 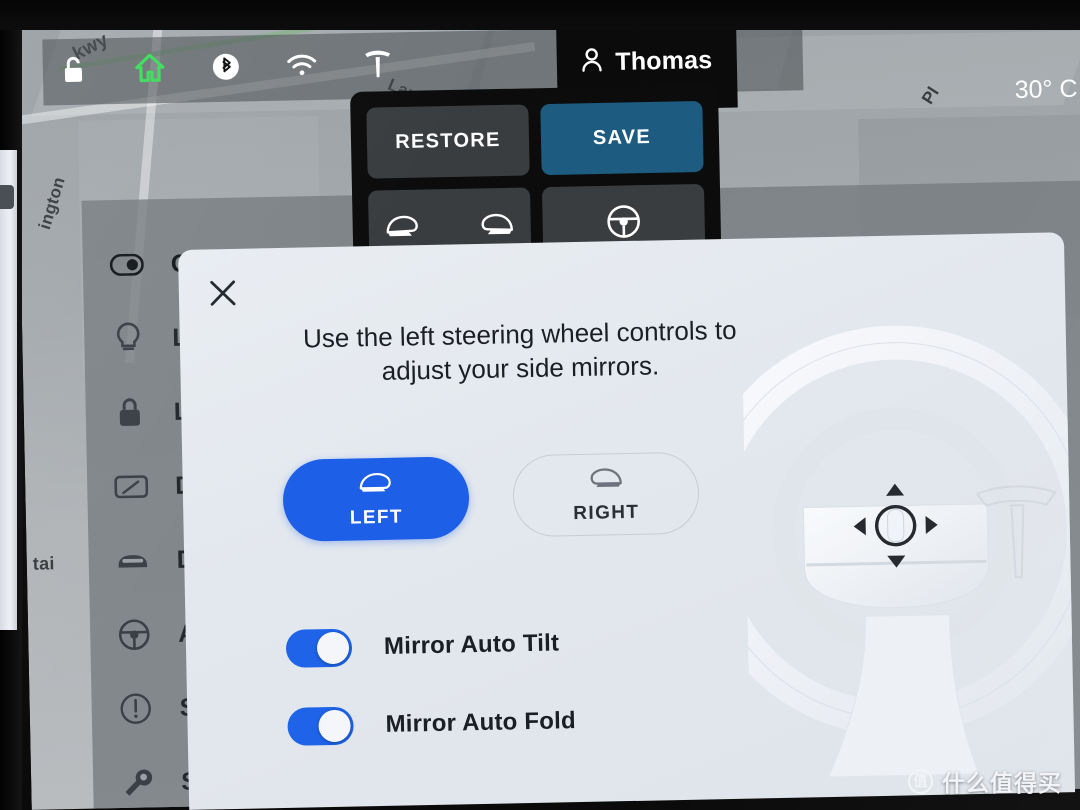 I want to click on screen-edge-rail, so click(x=8, y=390).